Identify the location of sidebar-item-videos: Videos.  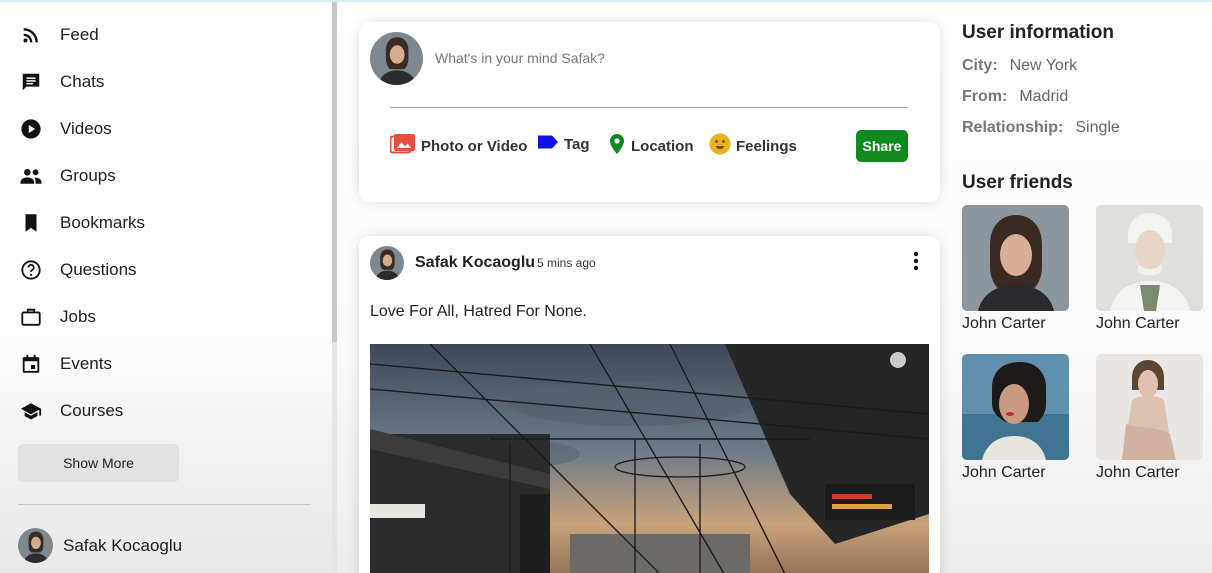
(163, 129).